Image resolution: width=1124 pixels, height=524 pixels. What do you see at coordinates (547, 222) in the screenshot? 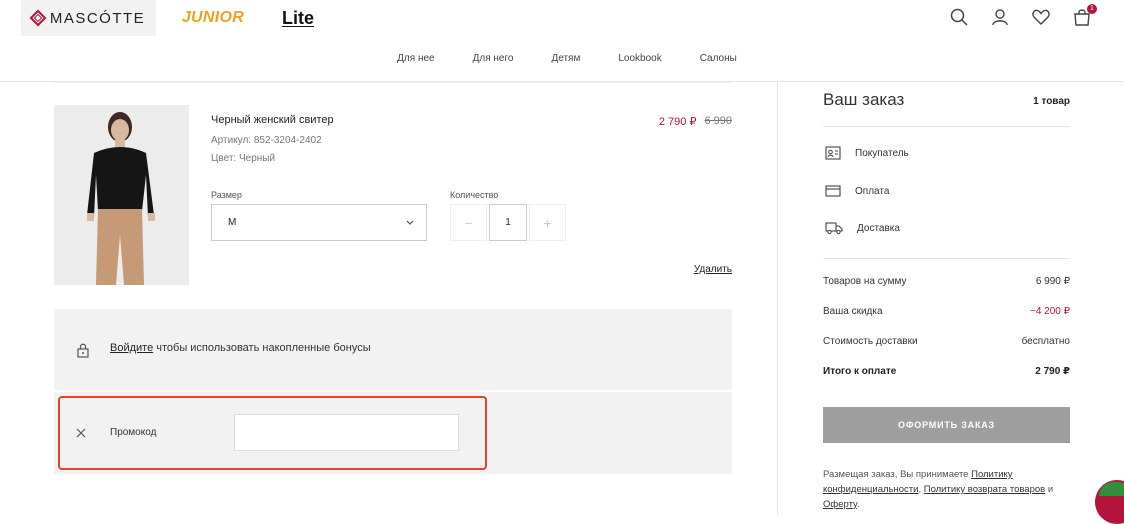
I see `quantity-increase-button: +` at bounding box center [547, 222].